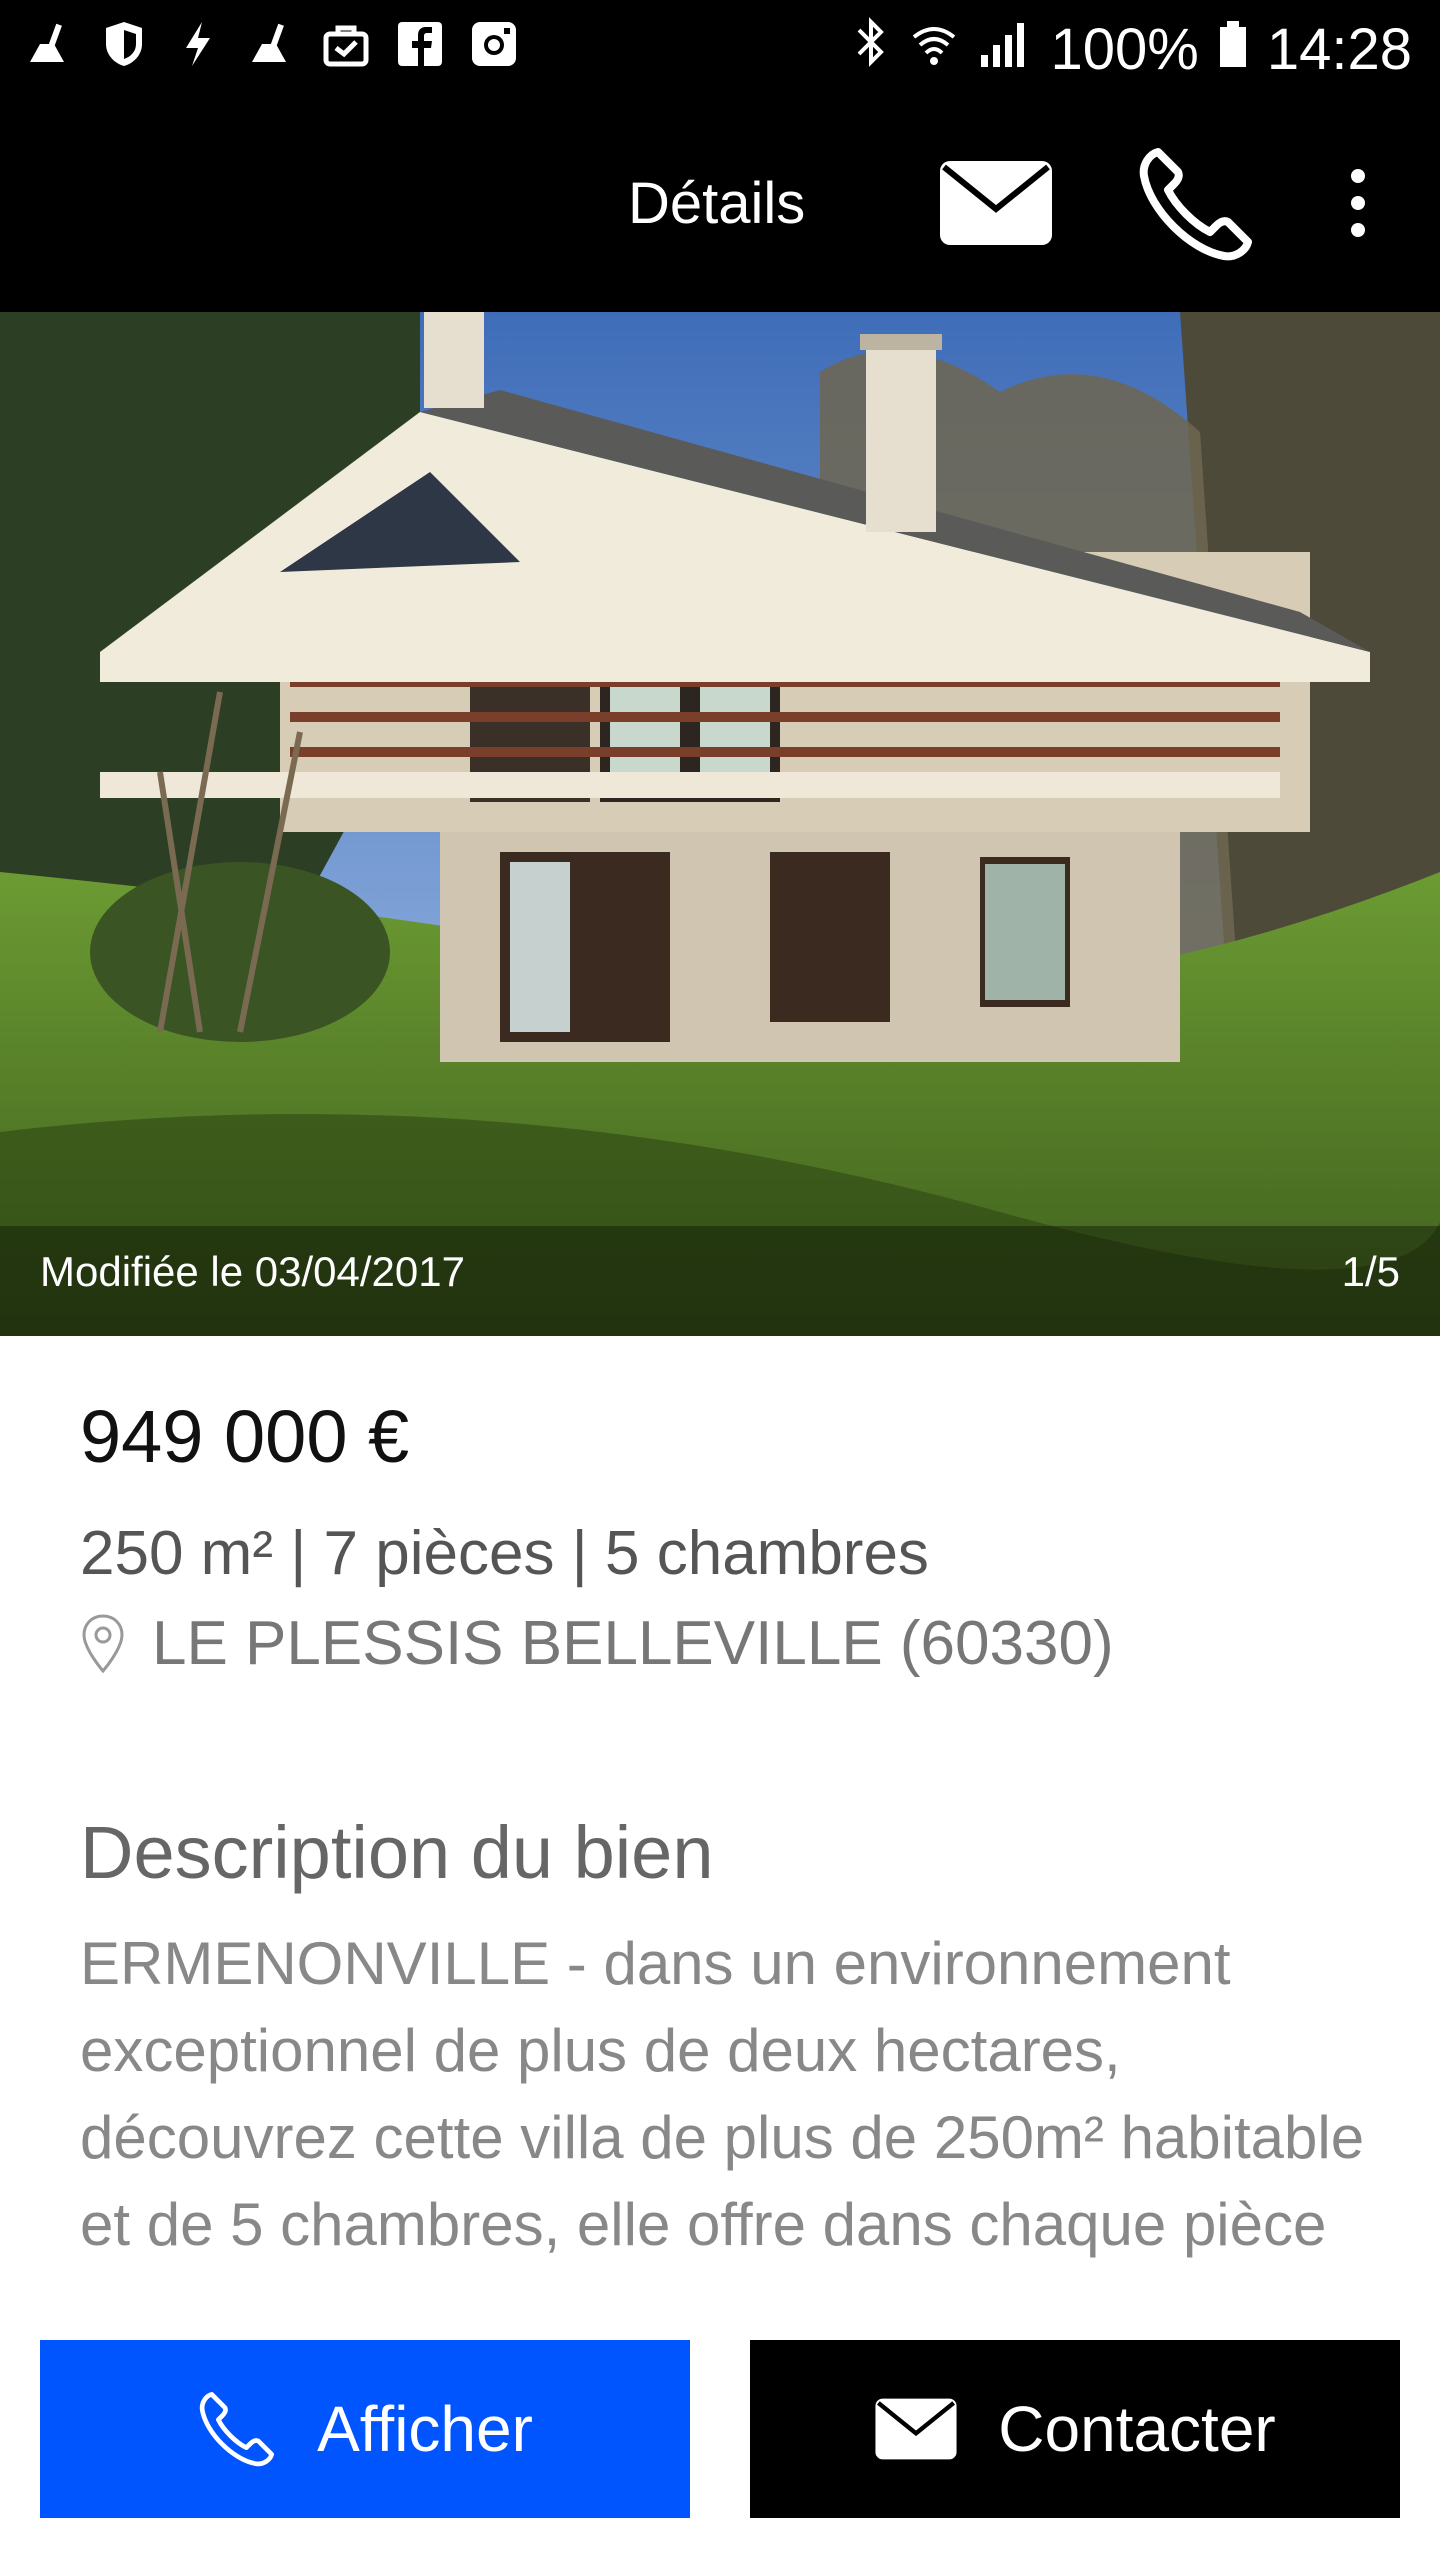  What do you see at coordinates (103, 1643) in the screenshot?
I see `location-pin-icon` at bounding box center [103, 1643].